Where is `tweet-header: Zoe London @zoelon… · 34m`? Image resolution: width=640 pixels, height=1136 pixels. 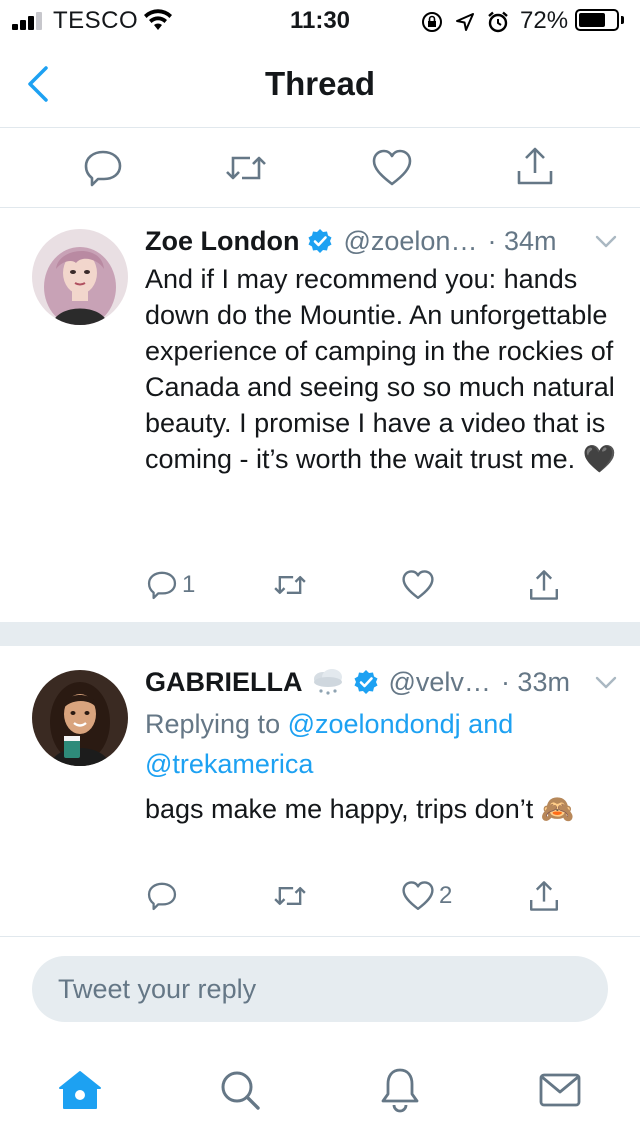 tweet-header: Zoe London @zoelon… · 34m is located at coordinates (382, 241).